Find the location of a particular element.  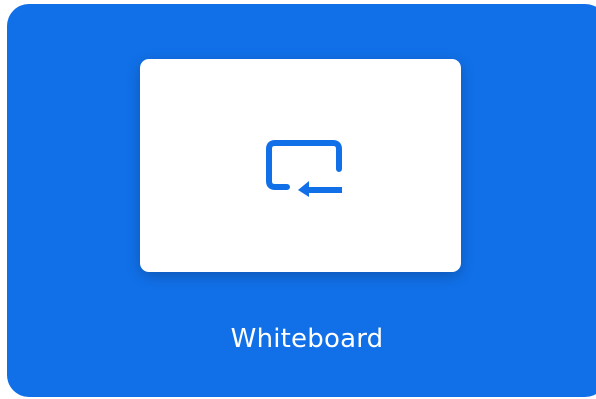

whiteboard-label: Whiteboard is located at coordinates (307, 339).